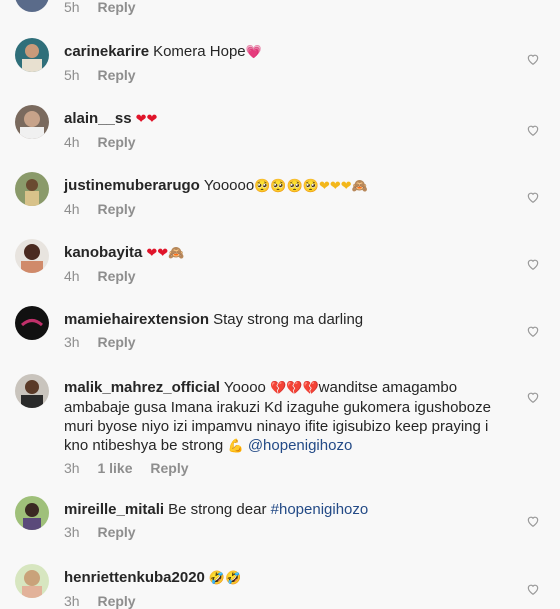 This screenshot has width=560, height=609. What do you see at coordinates (146, 119) in the screenshot?
I see `heart-emoji: ❤❤` at bounding box center [146, 119].